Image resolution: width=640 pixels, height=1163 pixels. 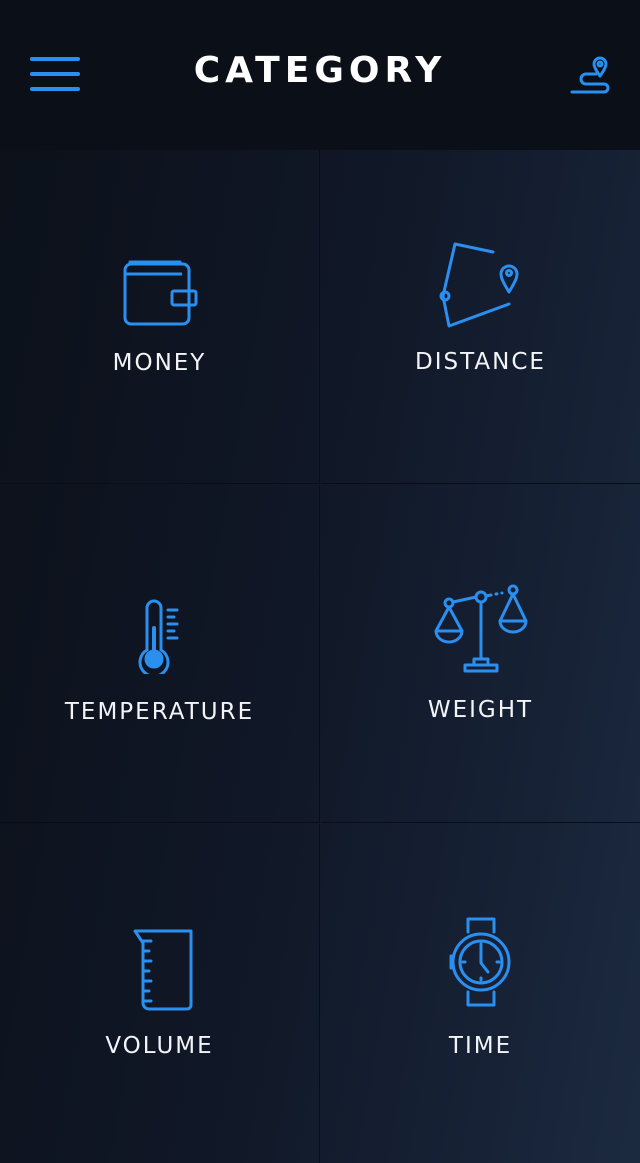 What do you see at coordinates (159, 970) in the screenshot?
I see `measuring-beaker-icon` at bounding box center [159, 970].